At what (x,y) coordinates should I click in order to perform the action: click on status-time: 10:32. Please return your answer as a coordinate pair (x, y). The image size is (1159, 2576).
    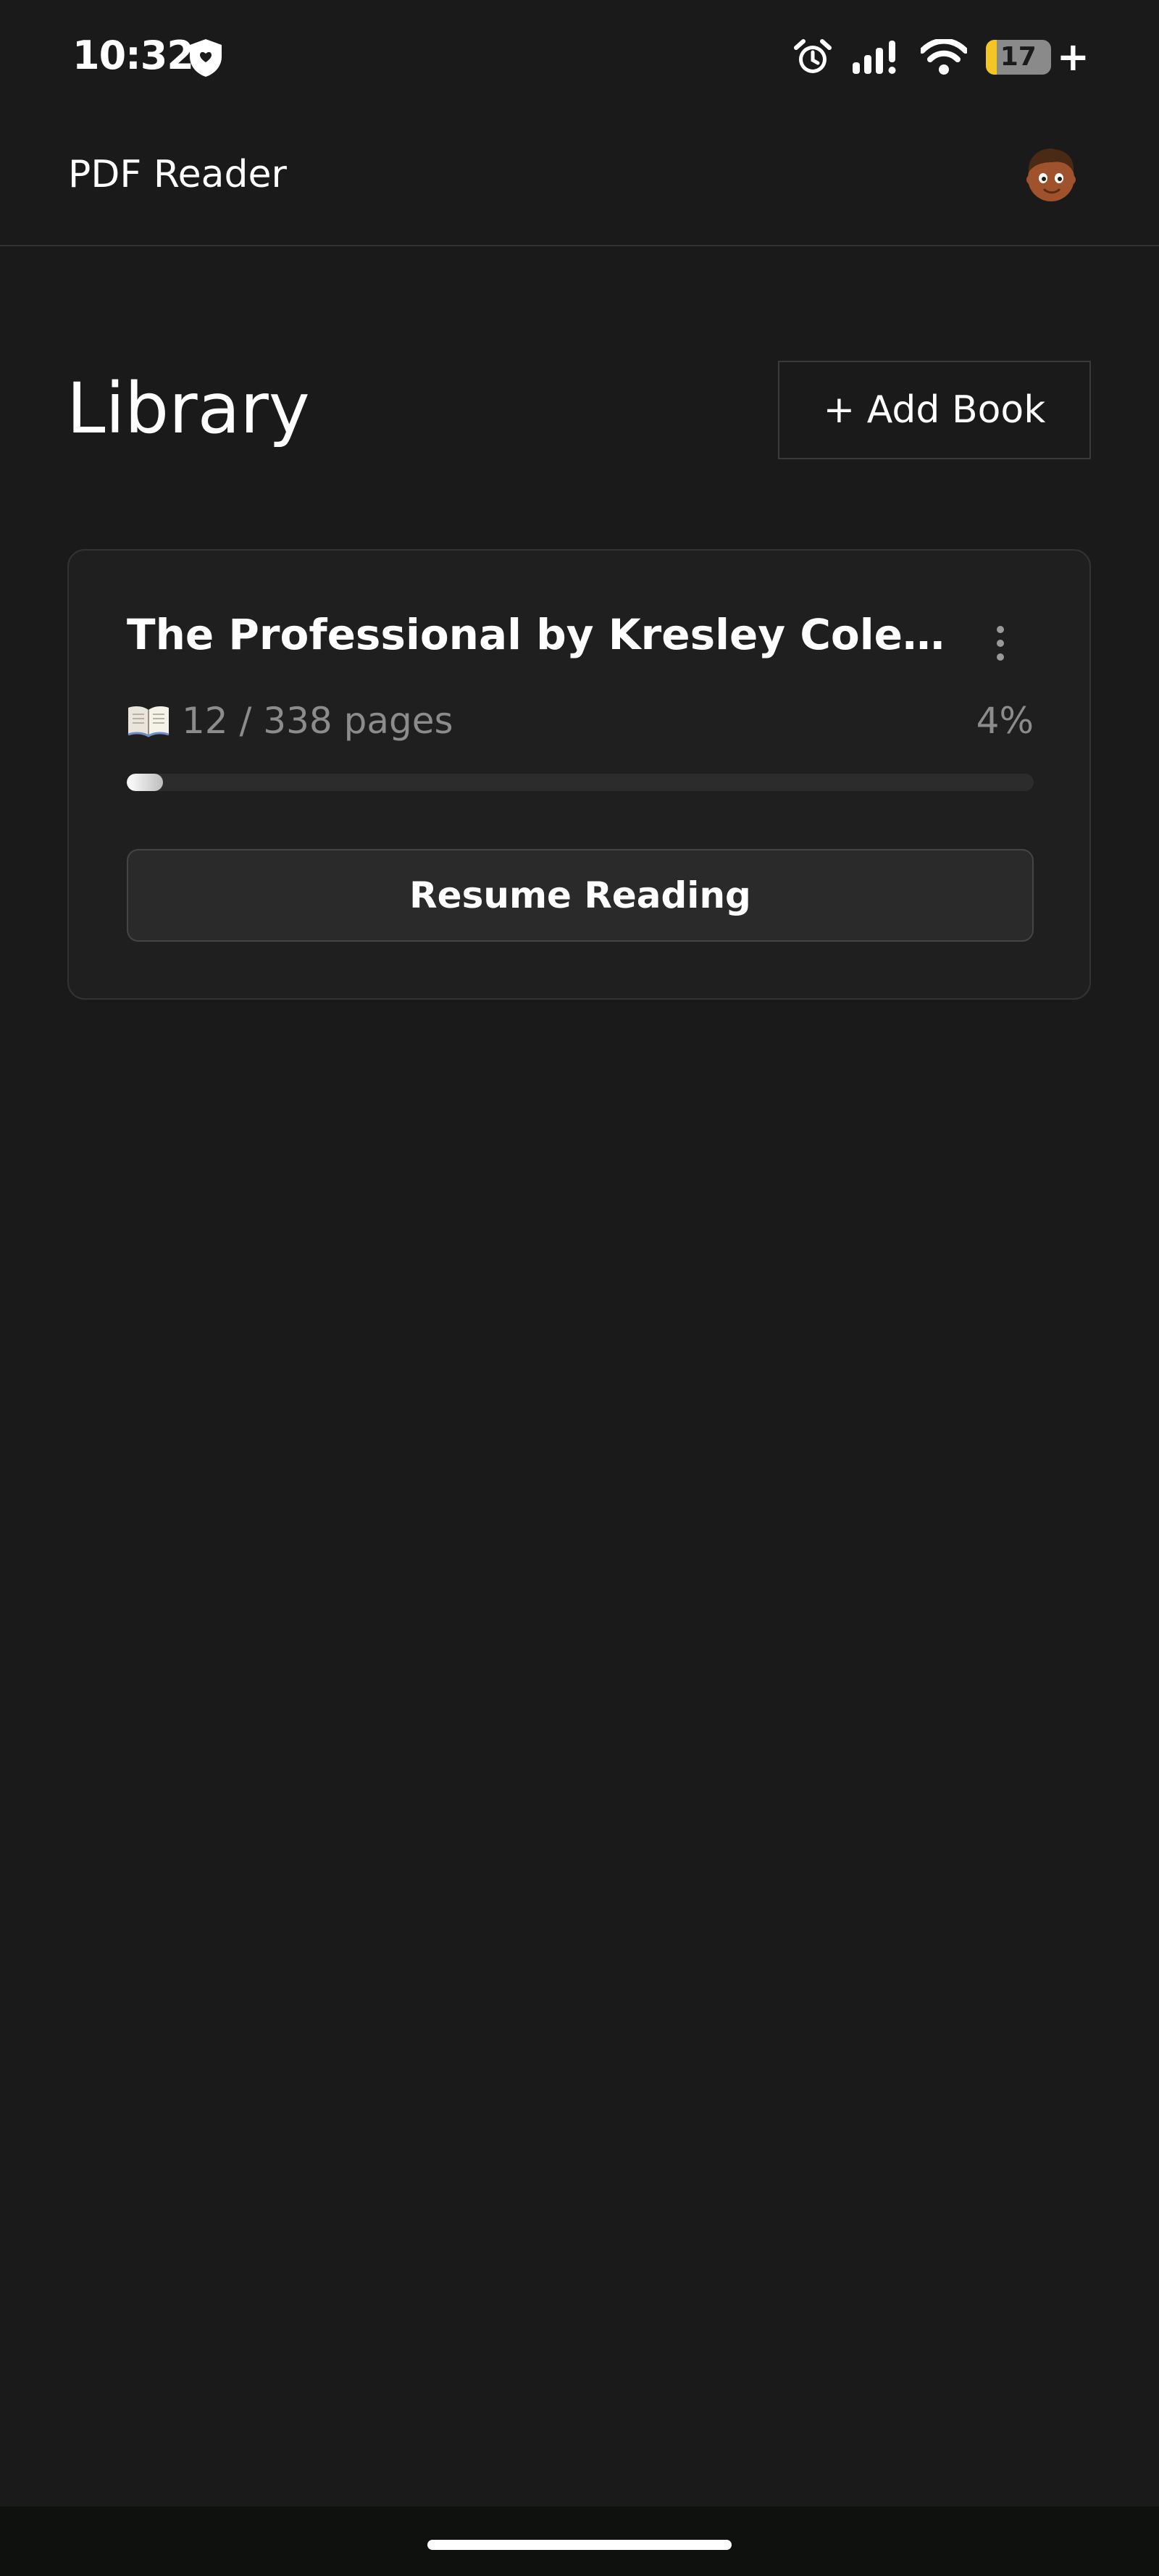
    Looking at the image, I should click on (133, 56).